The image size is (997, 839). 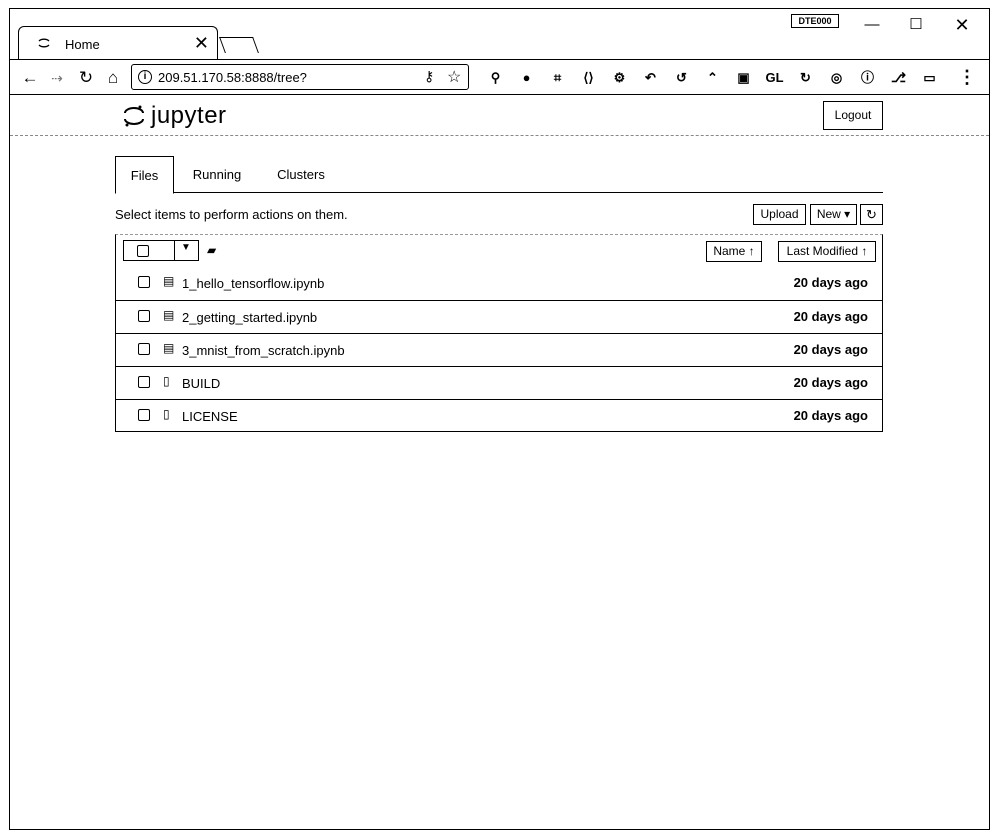 I want to click on extension-icon: ⟨⟩, so click(x=588, y=78).